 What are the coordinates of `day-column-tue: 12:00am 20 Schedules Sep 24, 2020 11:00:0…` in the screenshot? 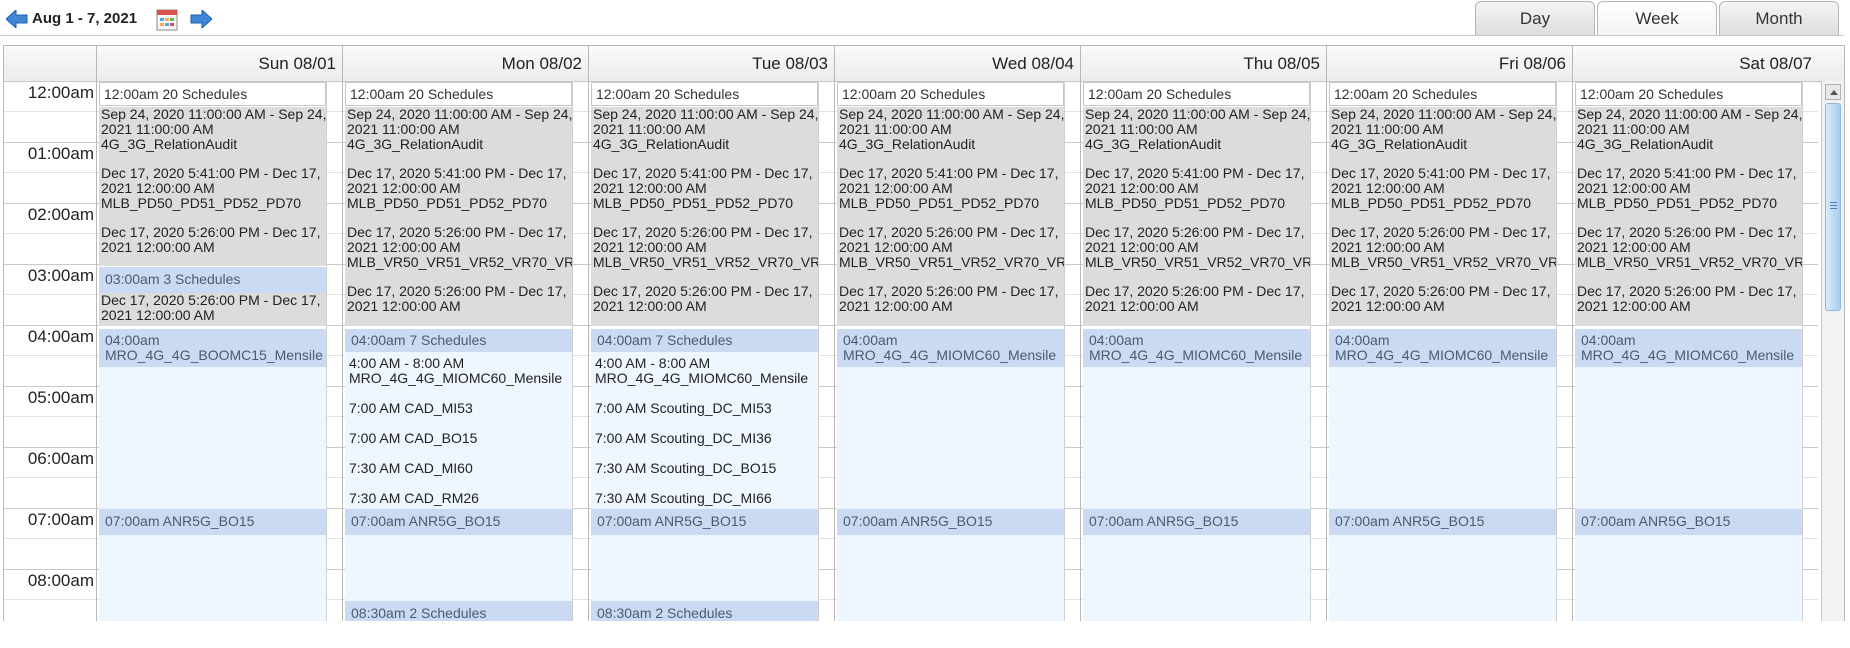 It's located at (711, 351).